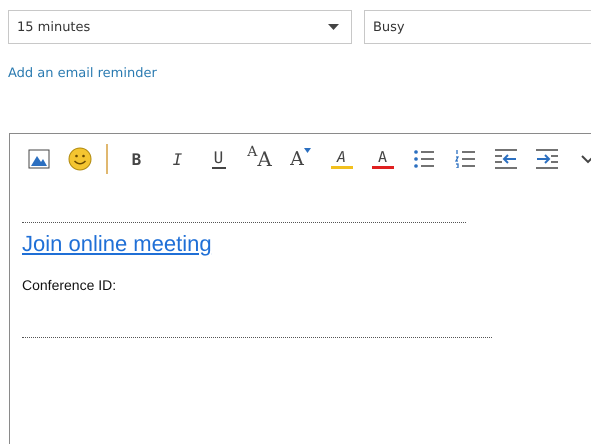 This screenshot has width=591, height=444. I want to click on show-as-field: Busy, so click(477, 27).